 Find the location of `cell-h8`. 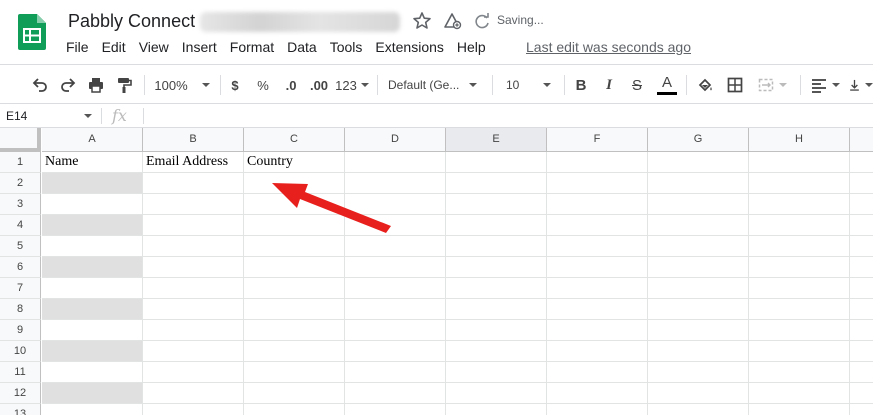

cell-h8 is located at coordinates (799, 309).